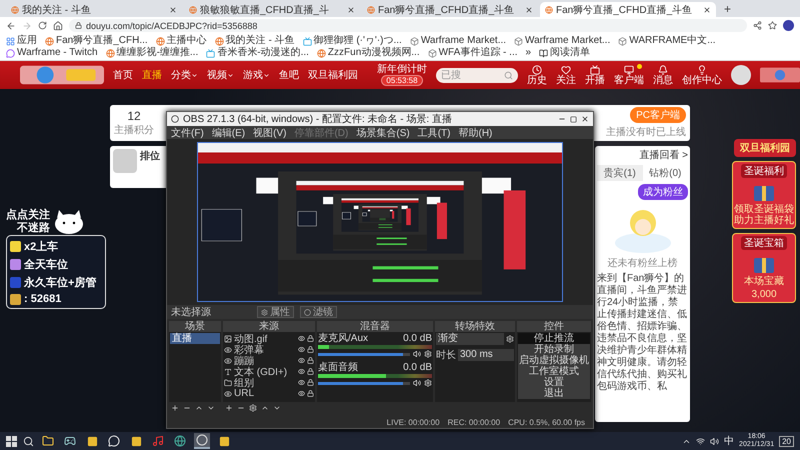 Image resolution: width=800 pixels, height=450 pixels. Describe the element at coordinates (265, 371) in the screenshot. I see `source-name: 文本 (GDI+)` at that location.